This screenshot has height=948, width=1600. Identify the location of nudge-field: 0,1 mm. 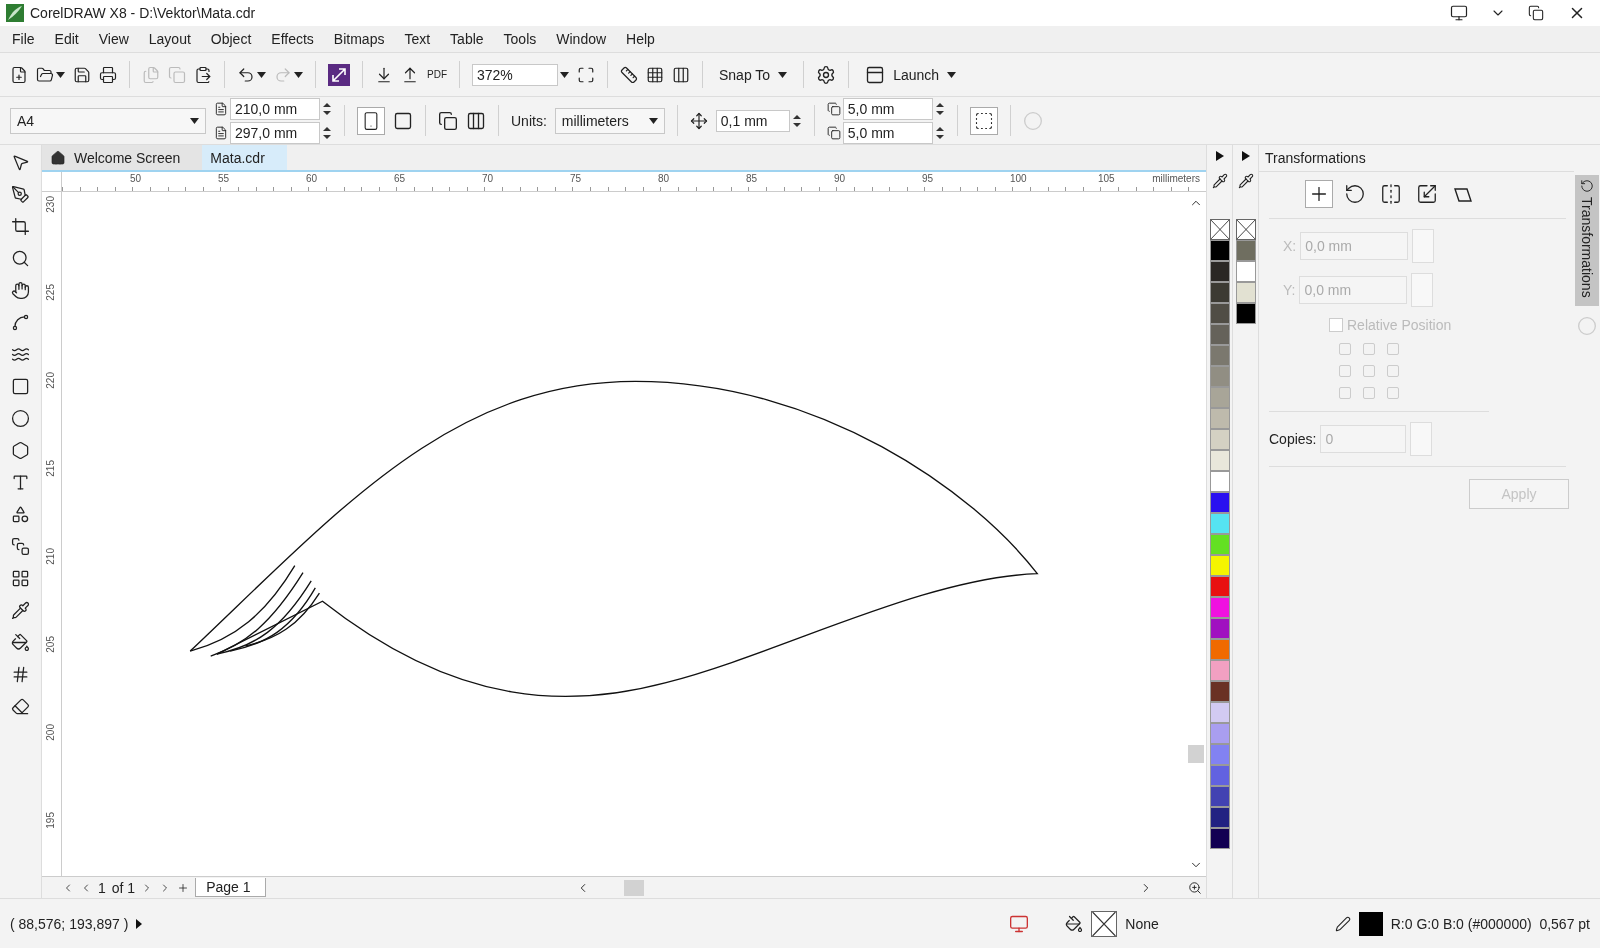
(752, 120).